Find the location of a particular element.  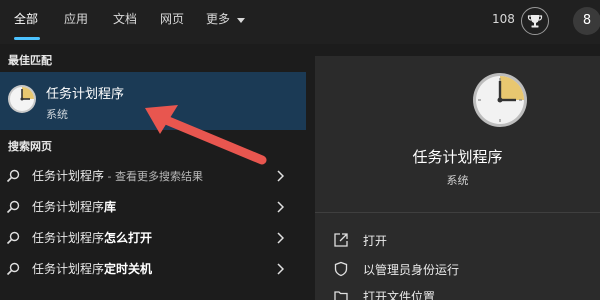

tab-web: 网页 is located at coordinates (172, 20).